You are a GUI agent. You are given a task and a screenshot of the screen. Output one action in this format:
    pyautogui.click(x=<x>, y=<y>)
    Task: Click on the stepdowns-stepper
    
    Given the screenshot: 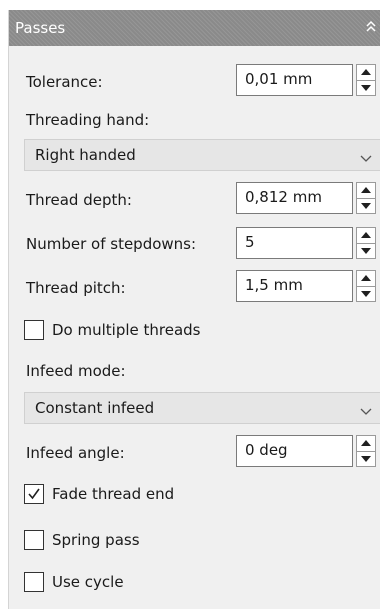 What is the action you would take?
    pyautogui.click(x=366, y=243)
    